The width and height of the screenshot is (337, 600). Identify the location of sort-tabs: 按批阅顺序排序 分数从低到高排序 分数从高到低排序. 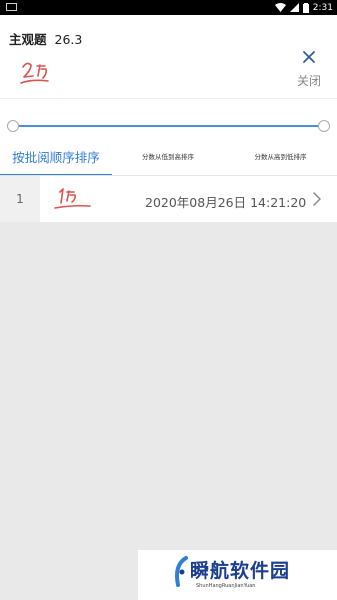
(168, 156).